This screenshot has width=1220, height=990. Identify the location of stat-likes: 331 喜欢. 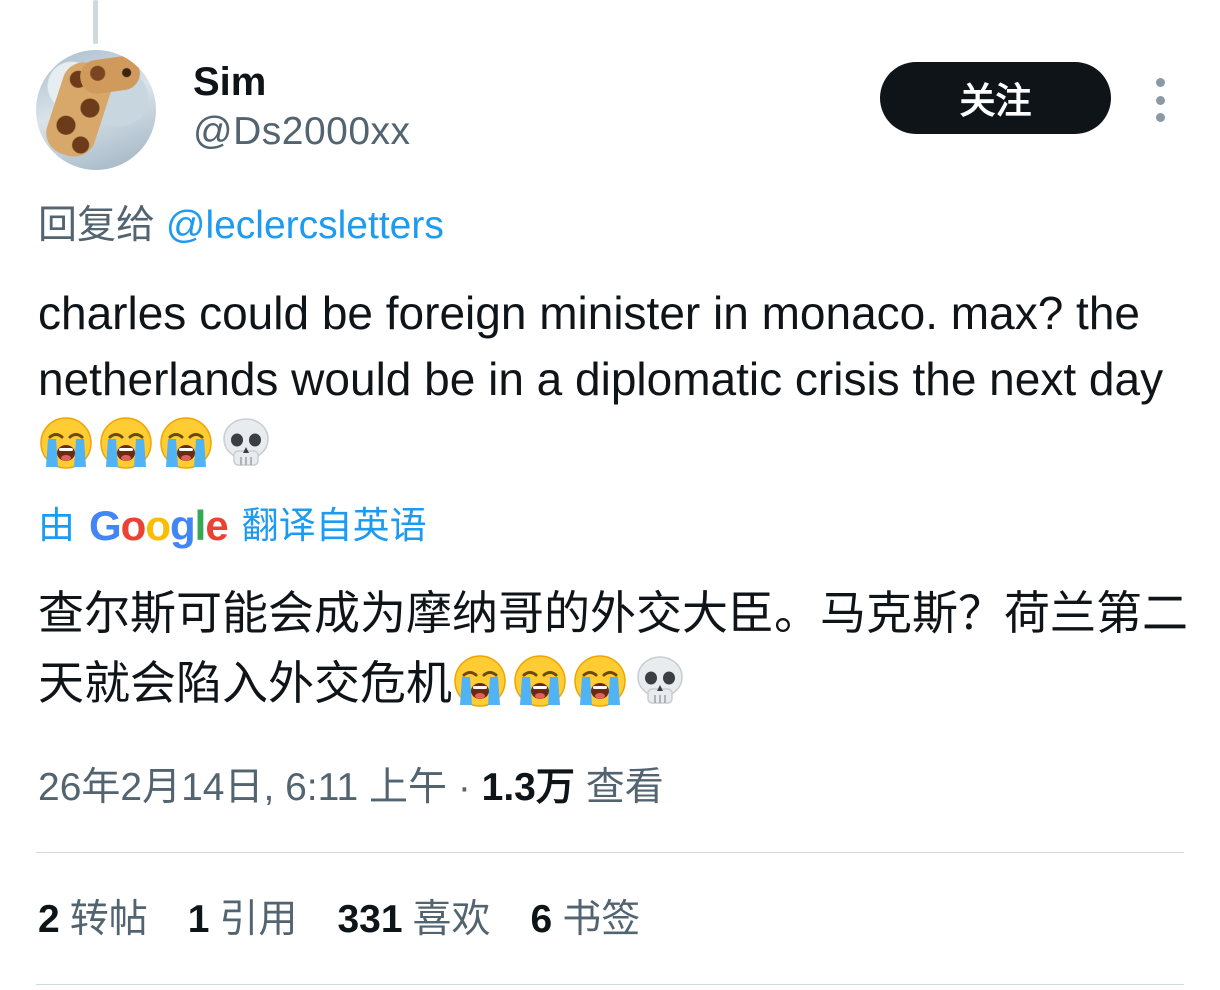
(413, 920).